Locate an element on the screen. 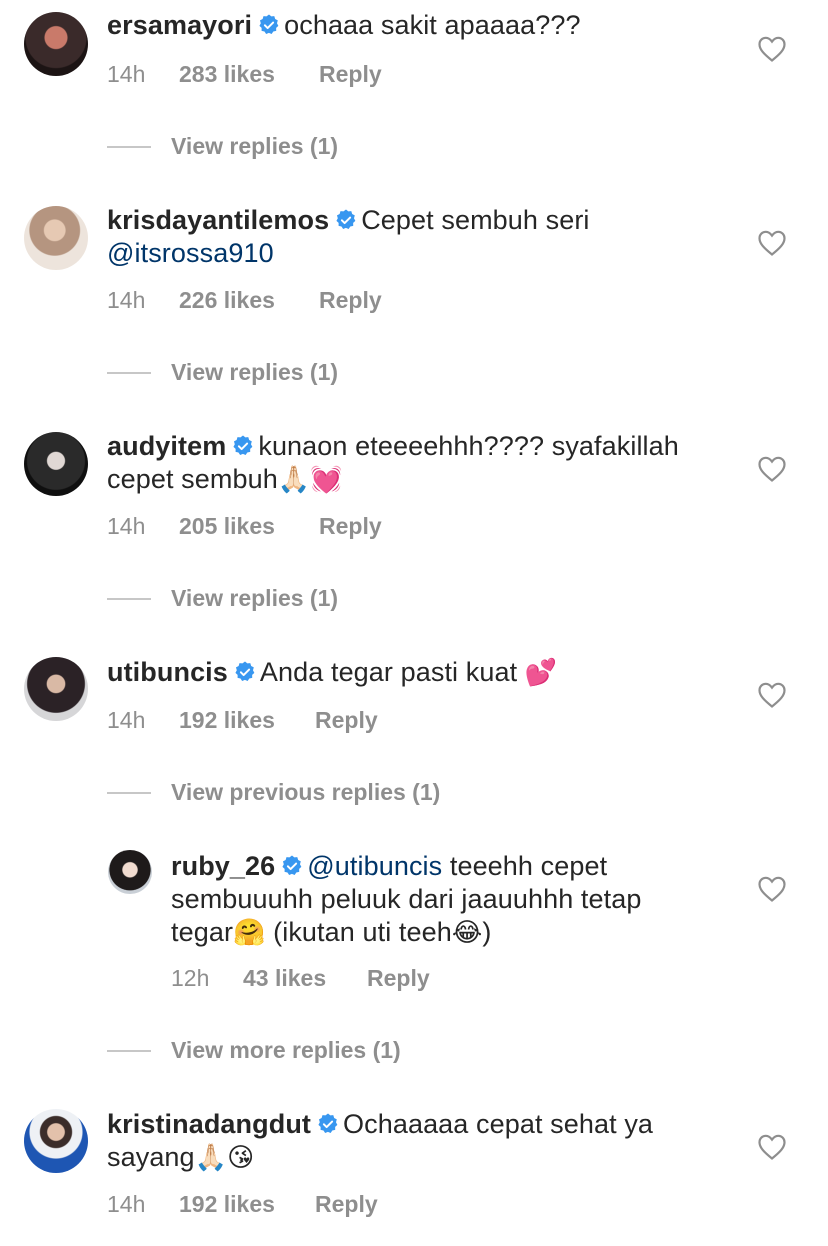 This screenshot has height=1246, width=828. username: utibuncis is located at coordinates (167, 672).